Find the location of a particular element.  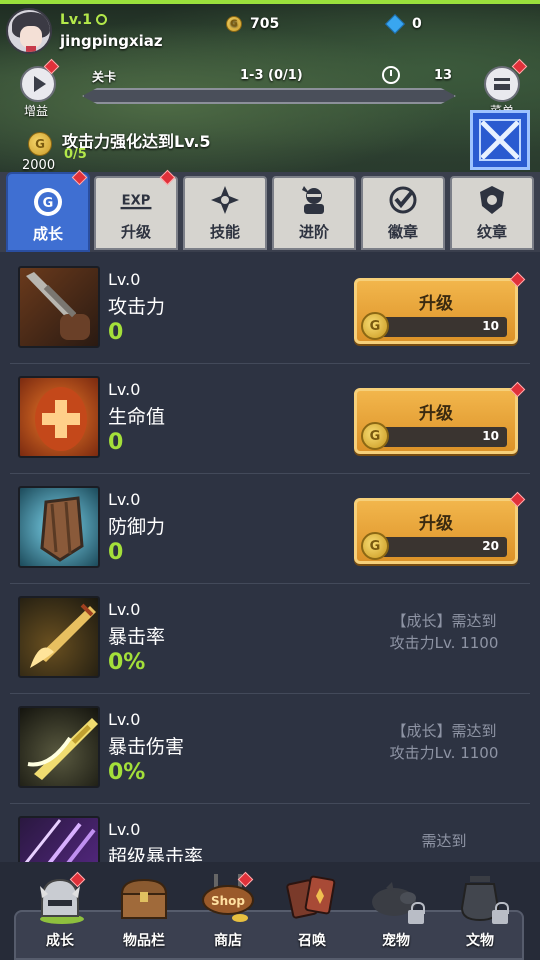

badge-icon is located at coordinates (403, 200).